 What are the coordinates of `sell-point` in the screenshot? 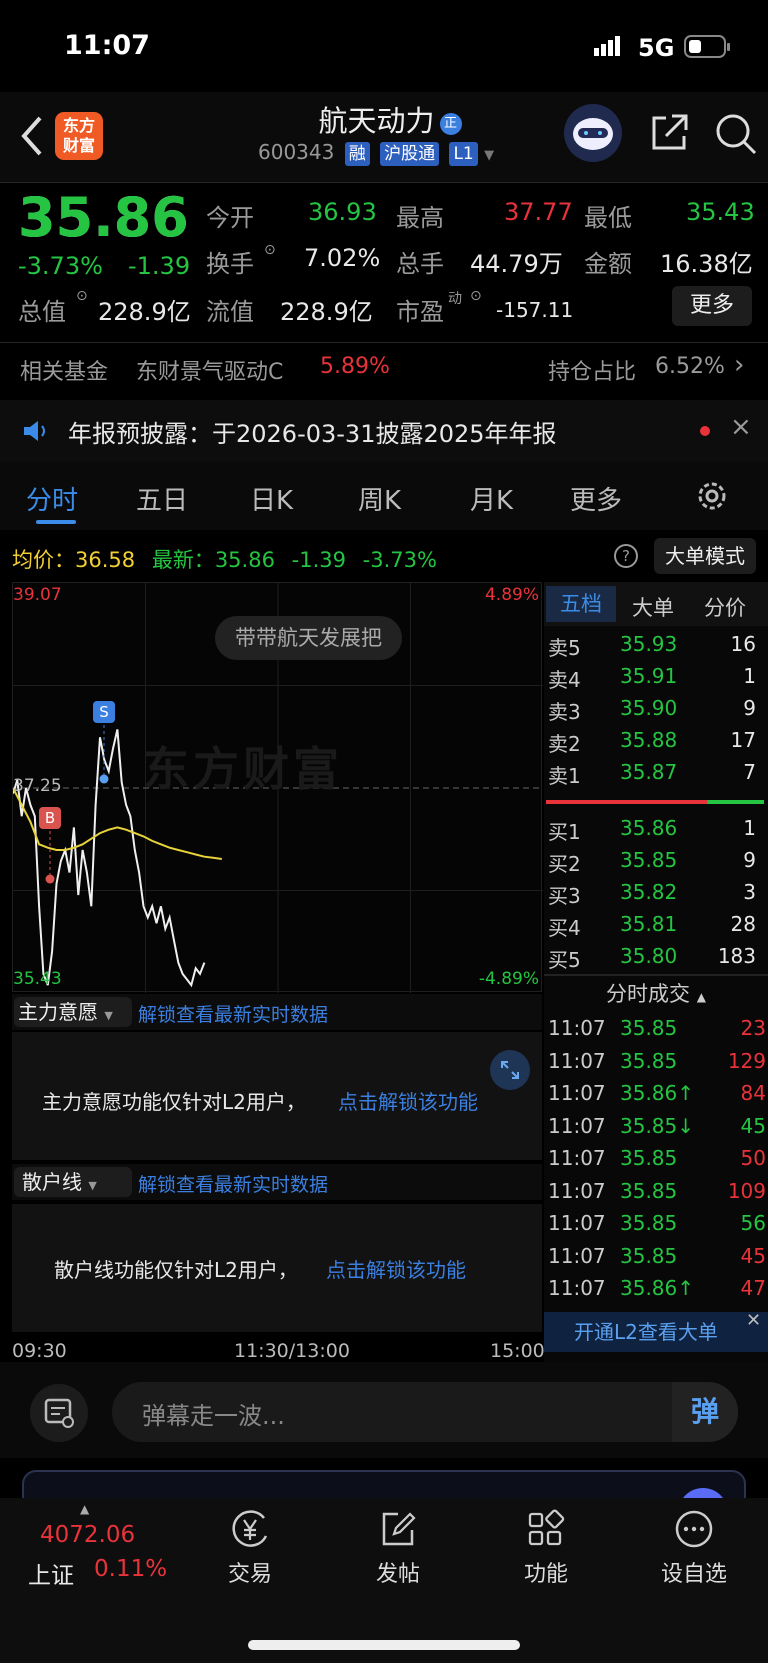 It's located at (104, 779).